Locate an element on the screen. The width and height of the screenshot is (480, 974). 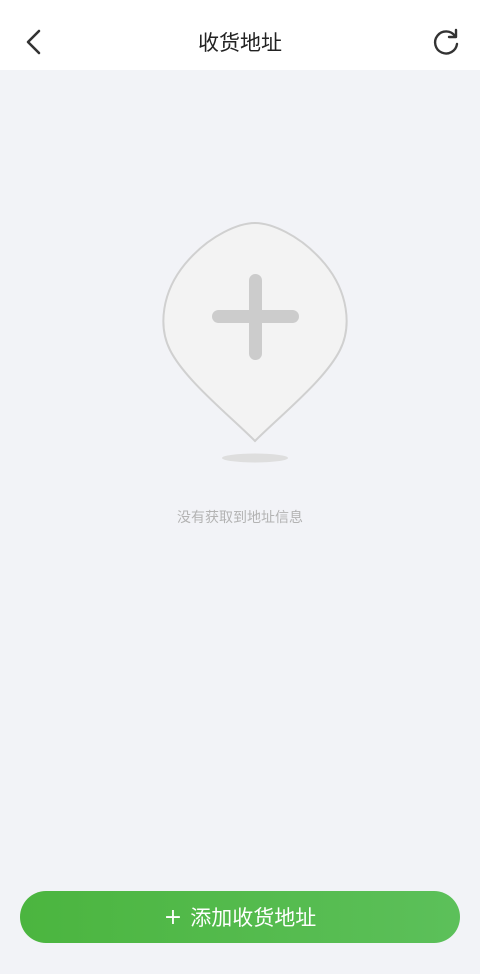
app-header: 收货地址 is located at coordinates (240, 35).